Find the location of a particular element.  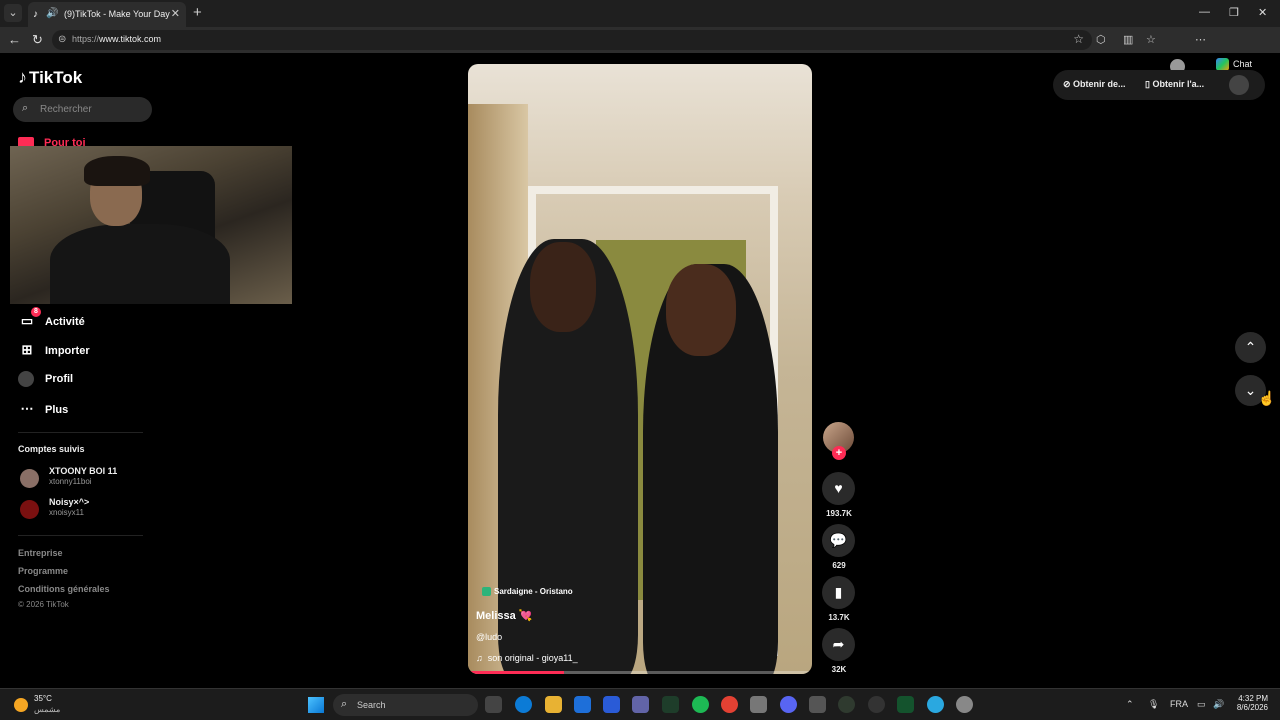

tiktok-favicon-icon: ♪ is located at coordinates (35, 14).